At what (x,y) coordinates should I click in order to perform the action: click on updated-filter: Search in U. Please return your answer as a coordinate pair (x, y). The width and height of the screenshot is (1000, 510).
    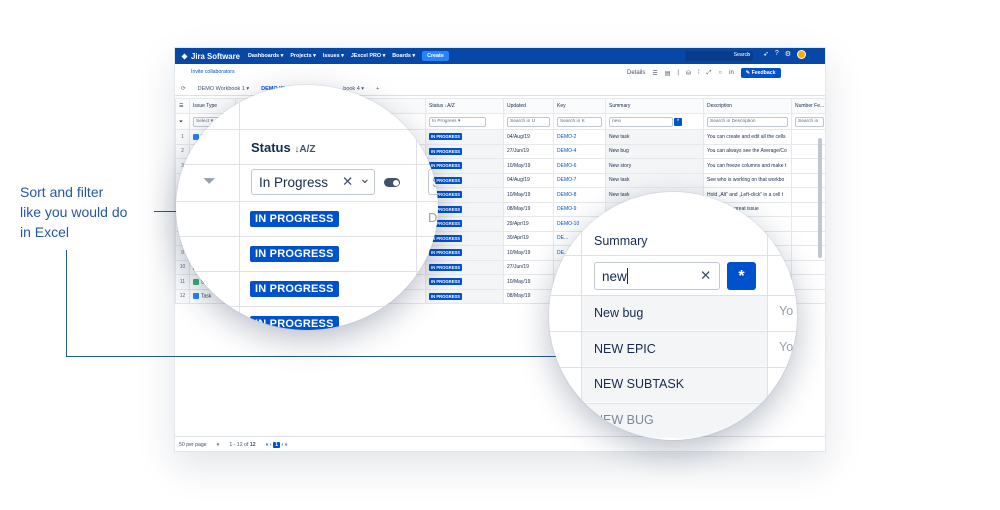
    Looking at the image, I should click on (528, 121).